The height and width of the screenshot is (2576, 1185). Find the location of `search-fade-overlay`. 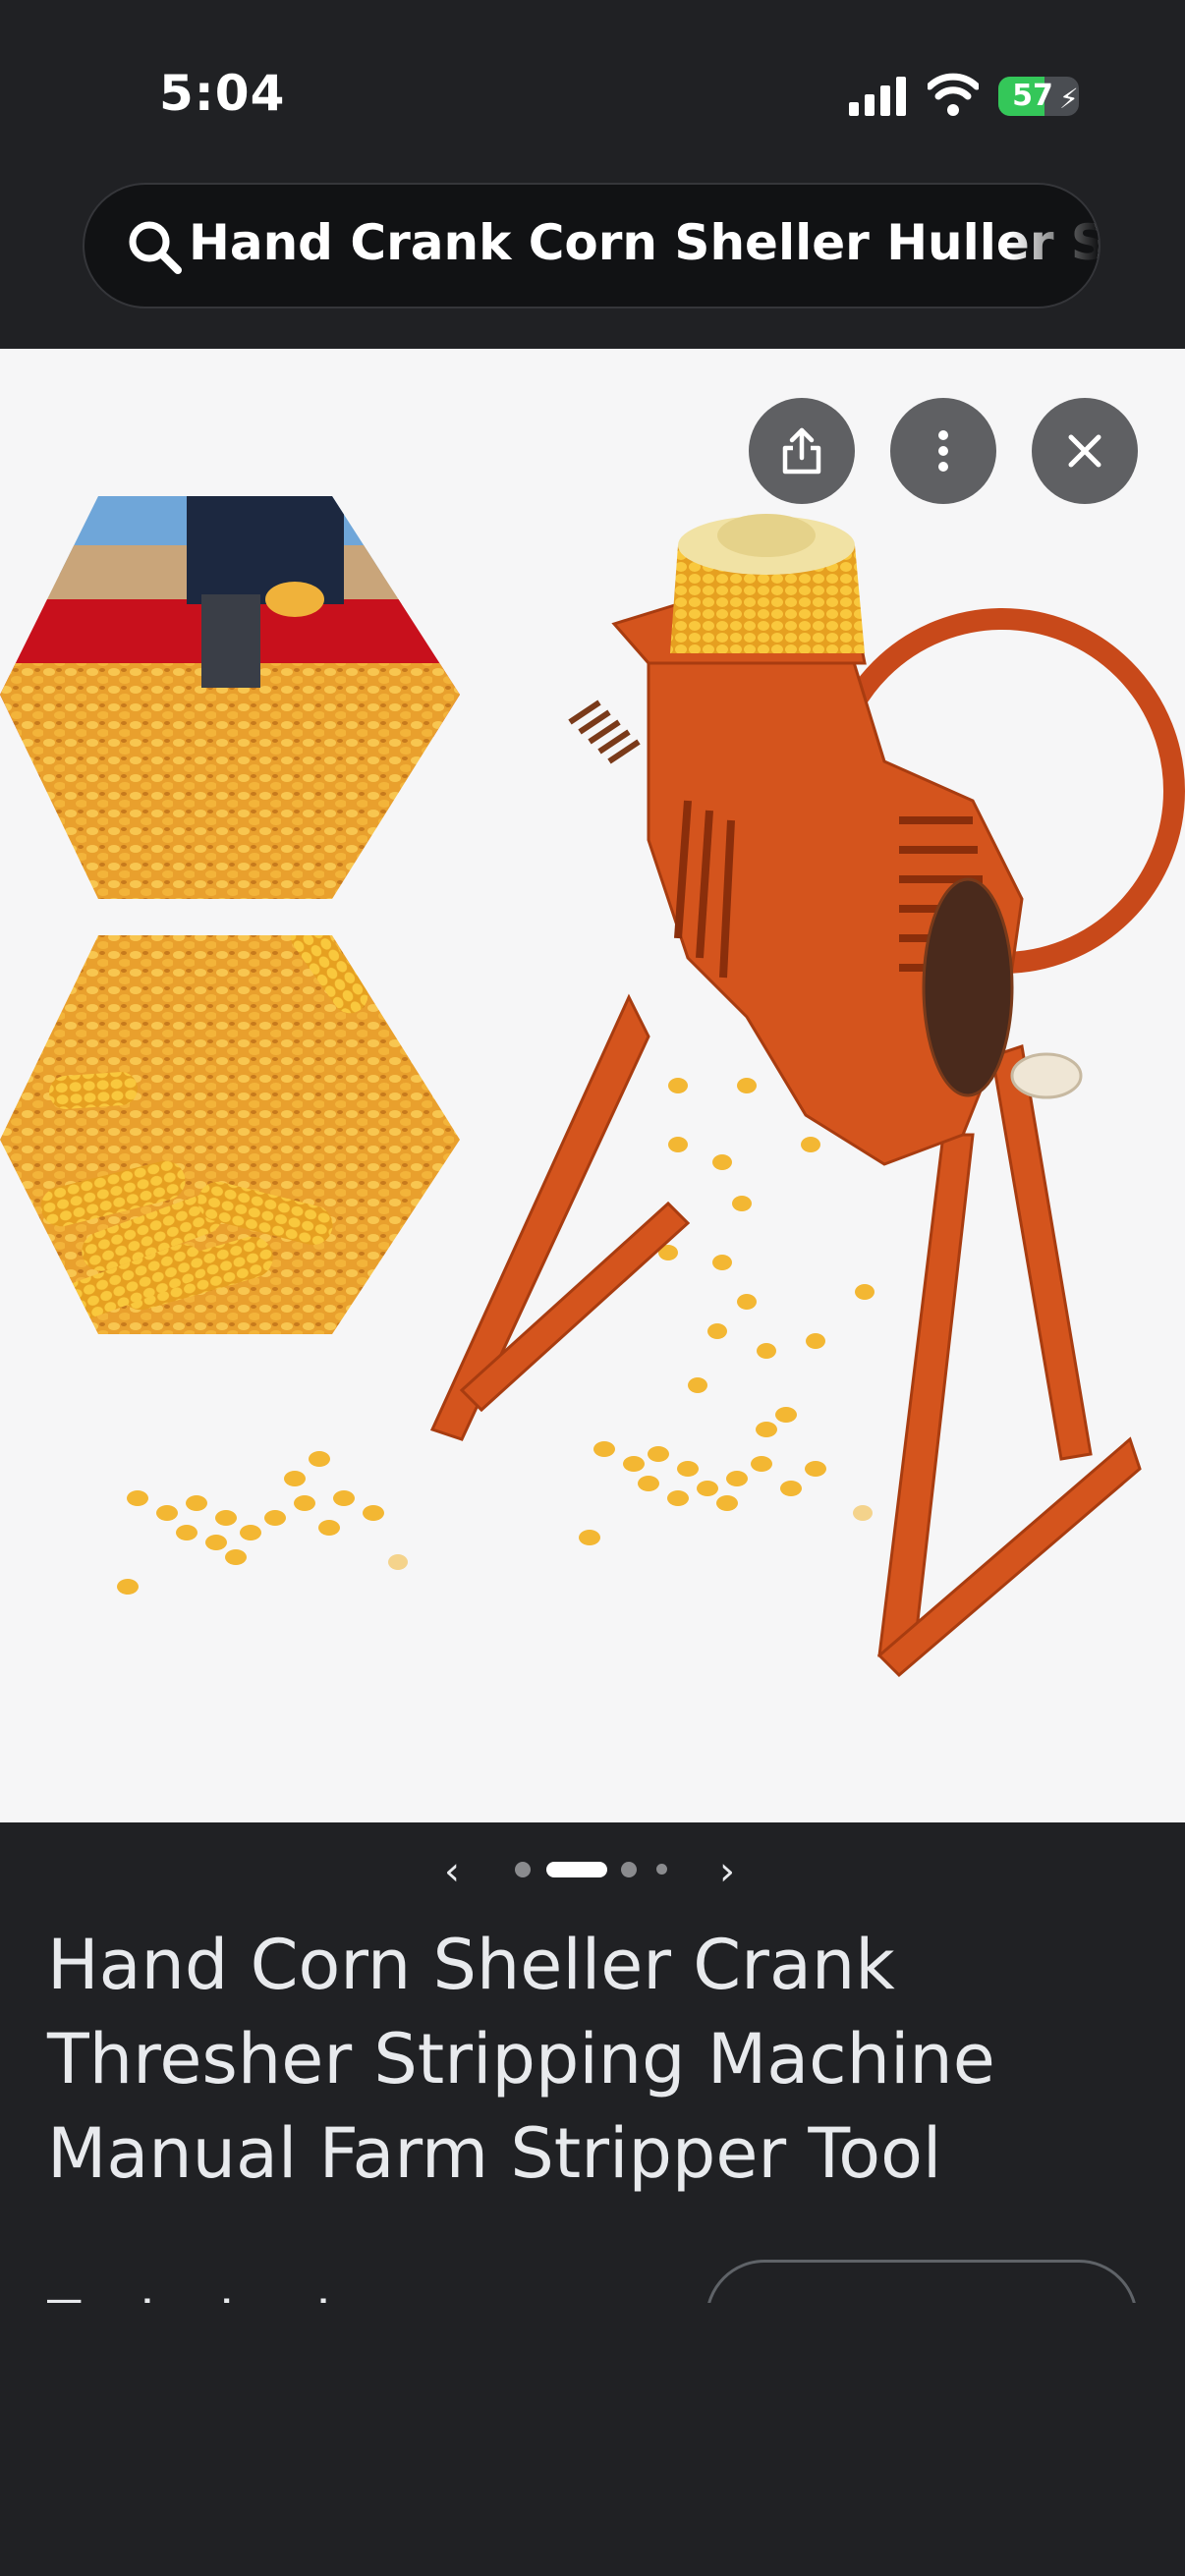

search-fade-overlay is located at coordinates (1054, 246).